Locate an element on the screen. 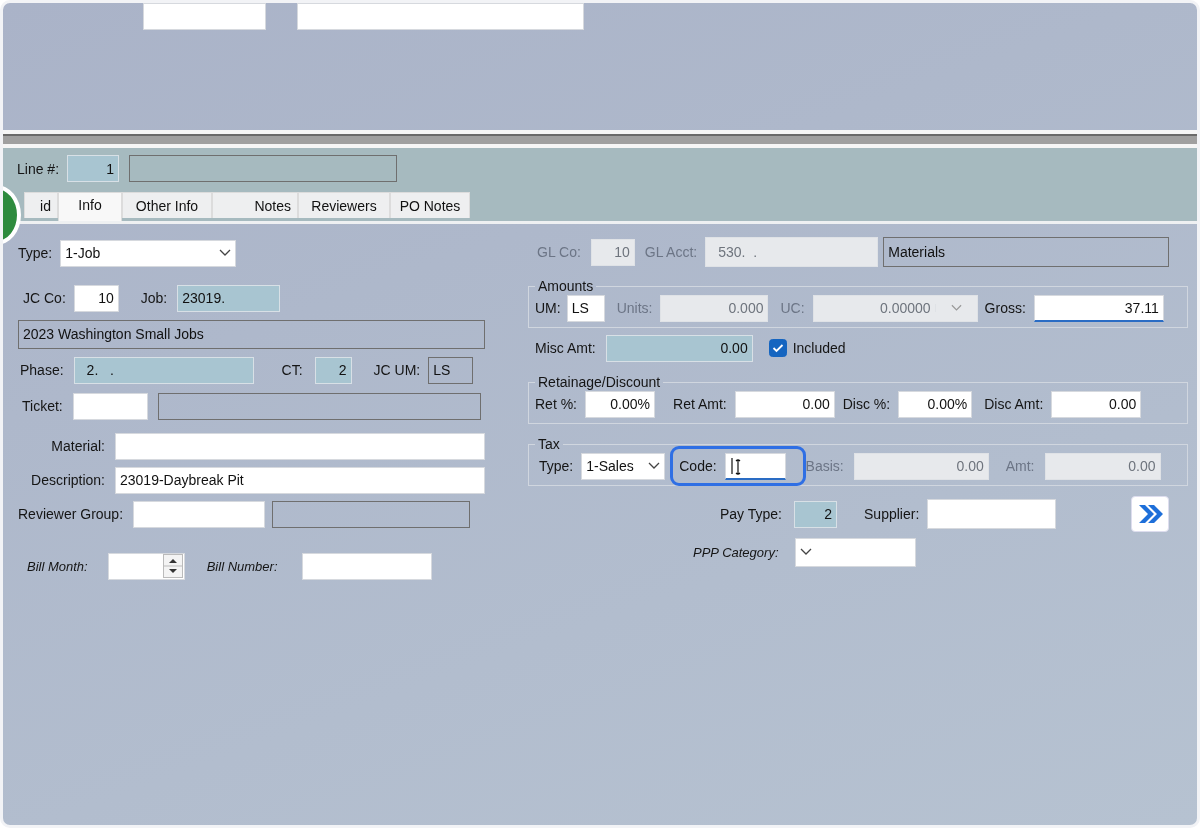 This screenshot has width=1200, height=828. field-label: Description: is located at coordinates (67, 480).